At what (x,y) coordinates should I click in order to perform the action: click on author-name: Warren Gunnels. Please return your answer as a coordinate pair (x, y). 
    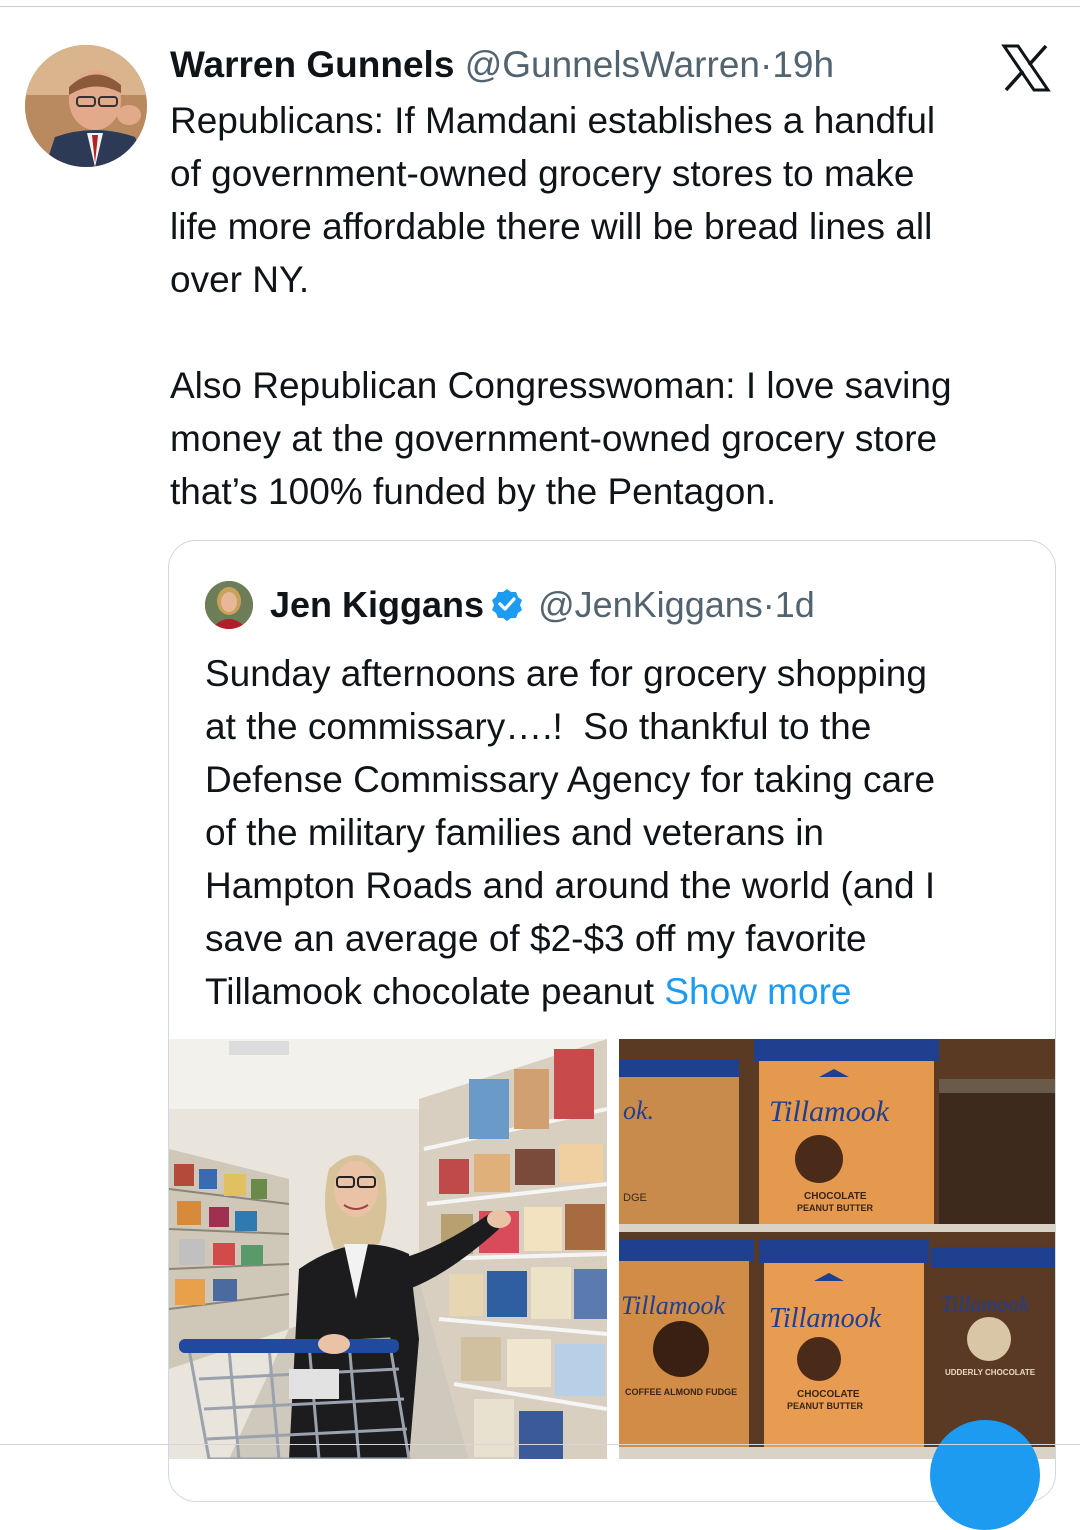
    Looking at the image, I should click on (312, 64).